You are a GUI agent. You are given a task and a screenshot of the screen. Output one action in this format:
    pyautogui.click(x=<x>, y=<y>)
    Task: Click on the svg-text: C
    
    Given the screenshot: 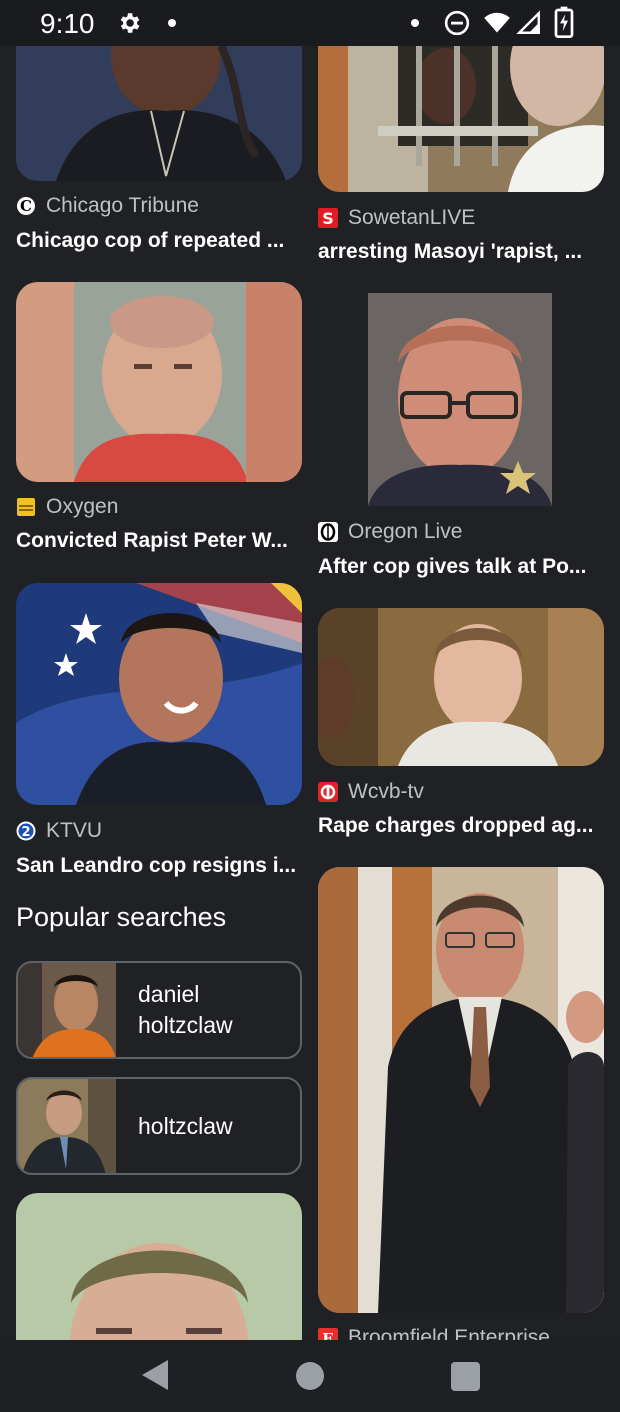 What is the action you would take?
    pyautogui.click(x=26, y=206)
    